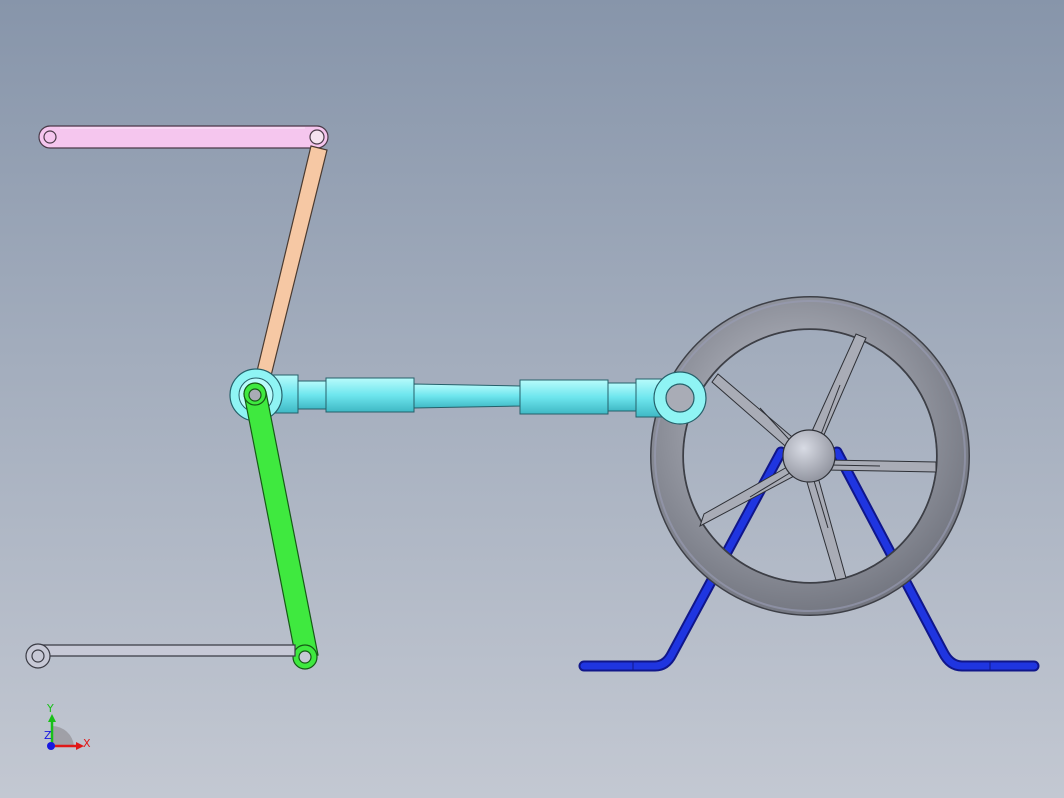 The image size is (1064, 798). I want to click on x-axis-label: X, so click(87, 743).